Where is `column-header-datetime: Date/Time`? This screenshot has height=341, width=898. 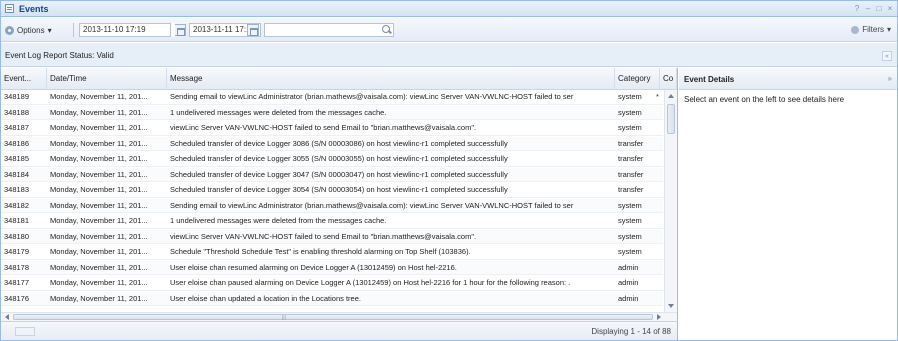 column-header-datetime: Date/Time is located at coordinates (107, 79).